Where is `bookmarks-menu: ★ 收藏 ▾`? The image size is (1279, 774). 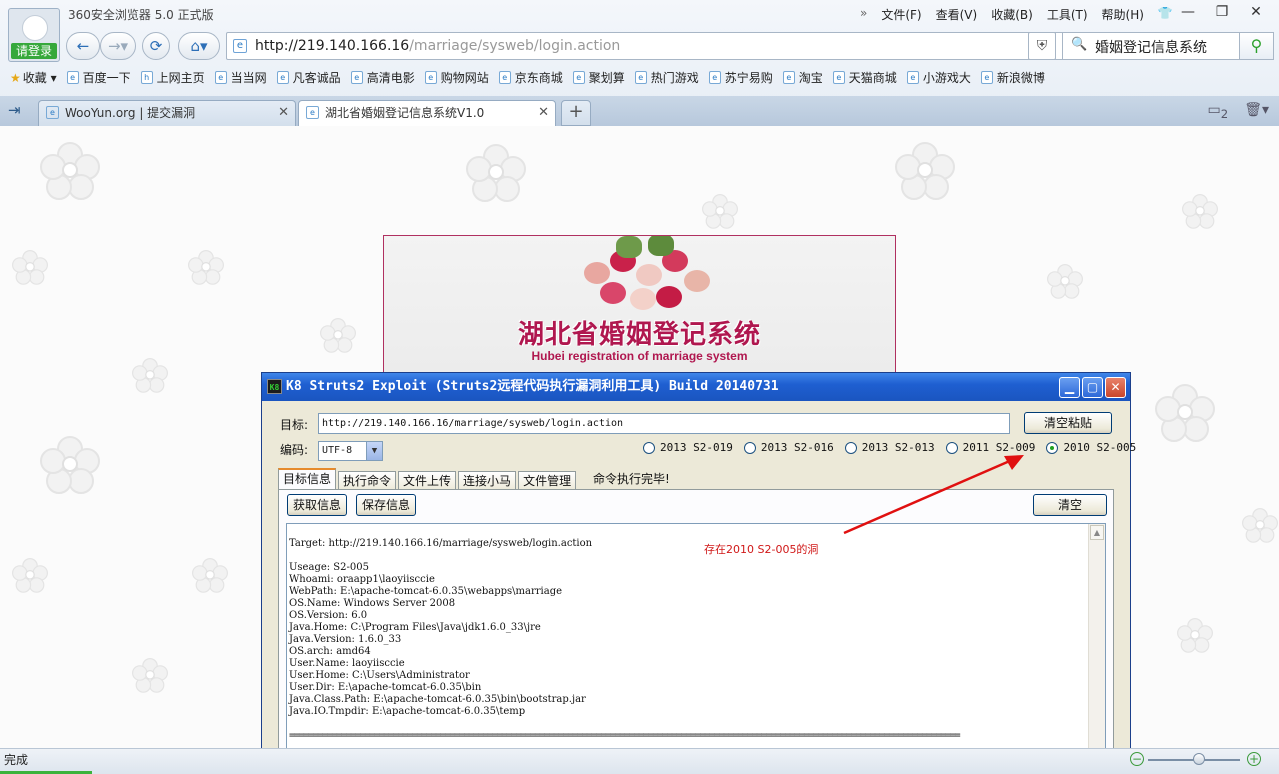
bookmarks-menu: ★ 收藏 ▾ is located at coordinates (33, 77).